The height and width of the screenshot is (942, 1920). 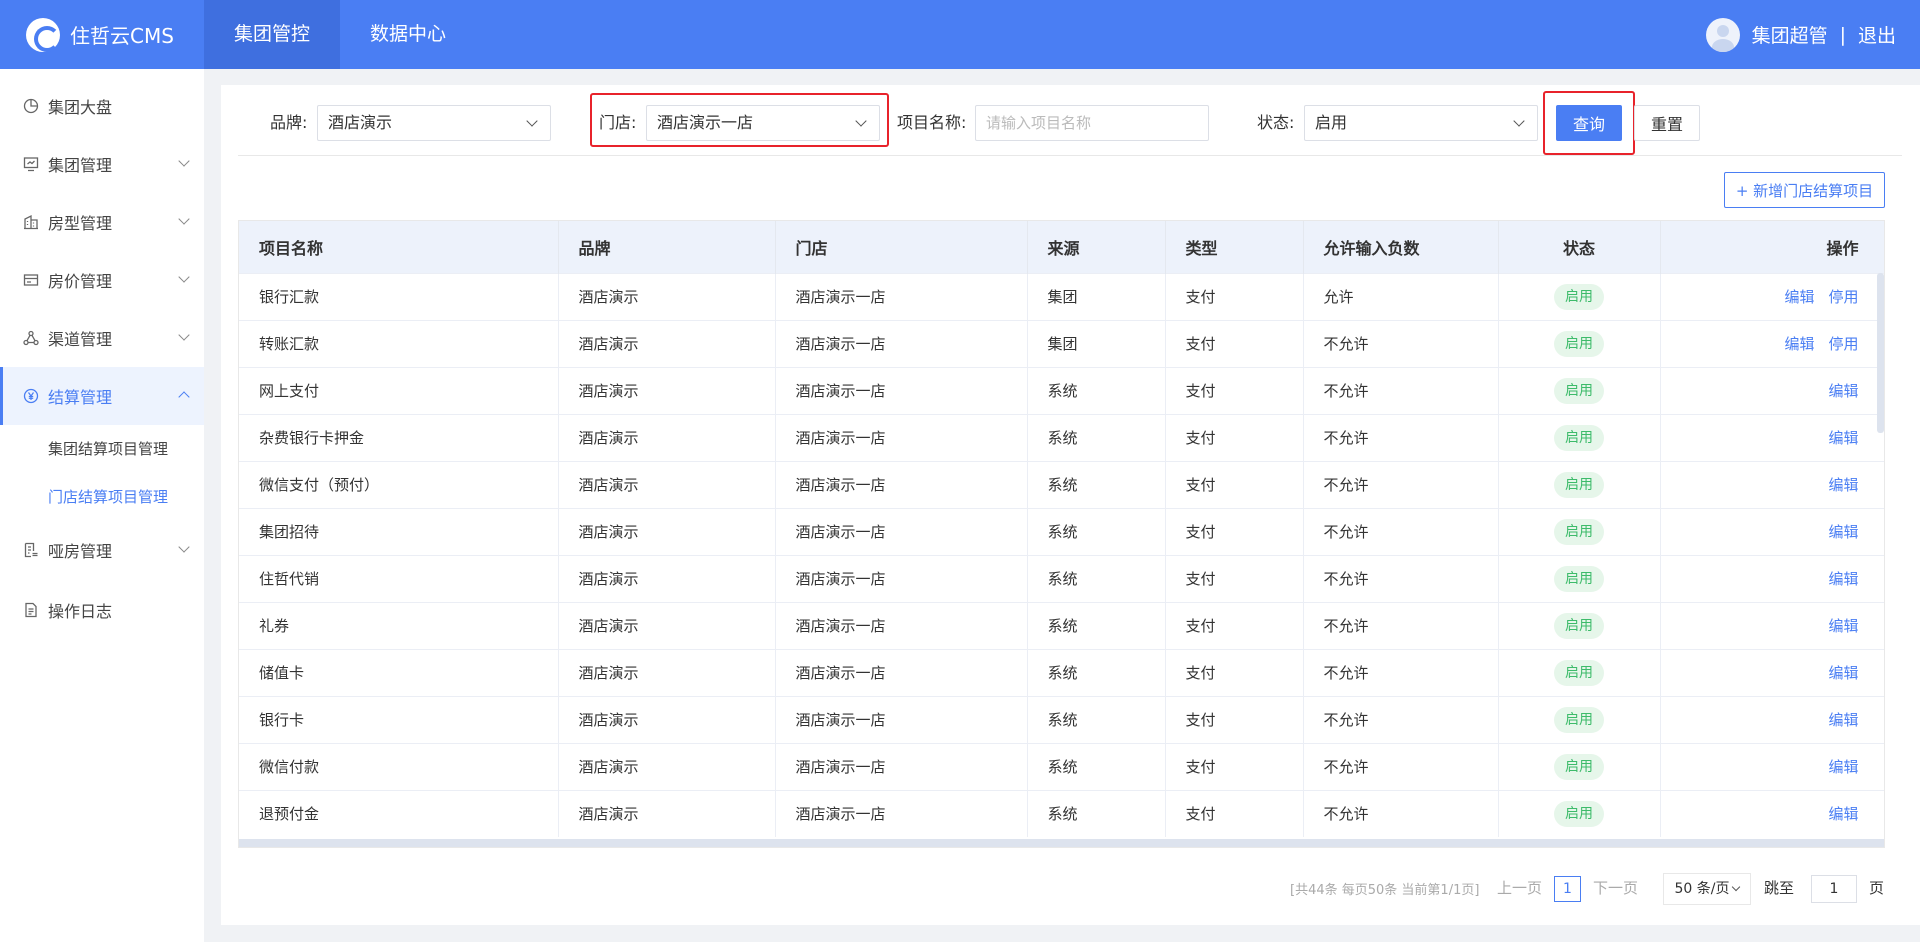 What do you see at coordinates (1061, 484) in the screenshot?
I see `table-row: 微信支付（预付） 酒店演示 酒店演示一店 系统 支付 不允许 启用 编辑` at bounding box center [1061, 484].